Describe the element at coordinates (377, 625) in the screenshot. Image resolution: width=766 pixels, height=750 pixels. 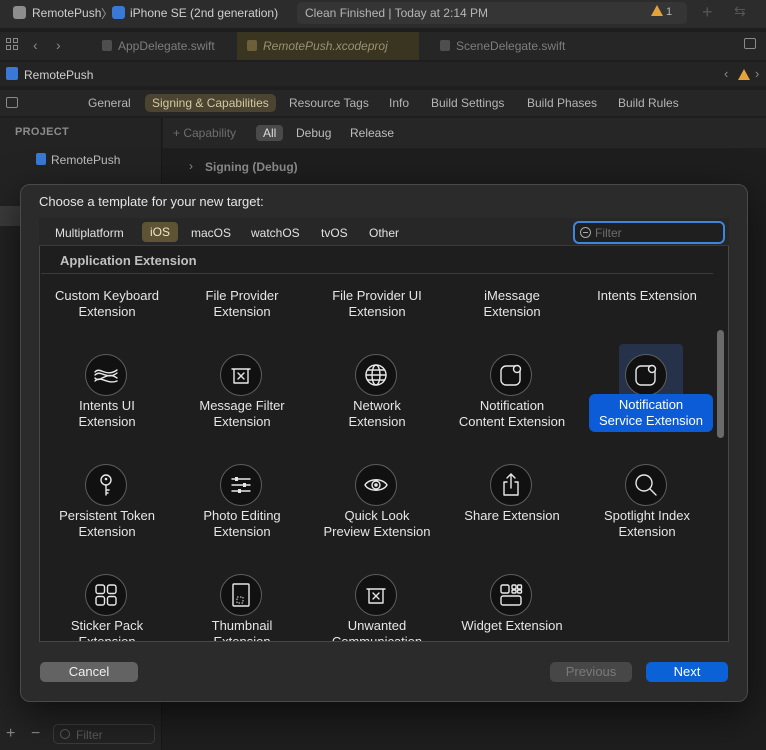
I see `template-label-line1: Unwanted` at that location.